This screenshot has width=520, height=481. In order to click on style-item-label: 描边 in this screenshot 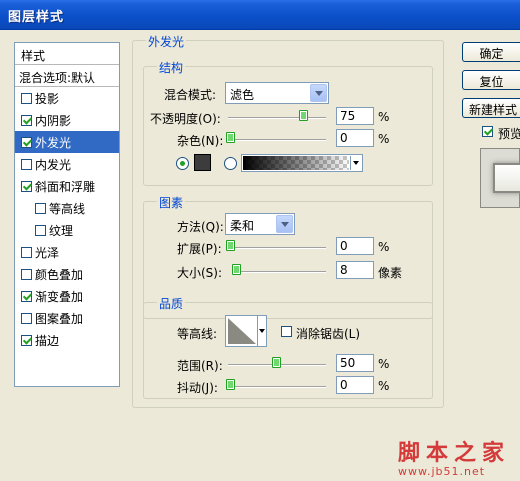, I will do `click(47, 340)`.